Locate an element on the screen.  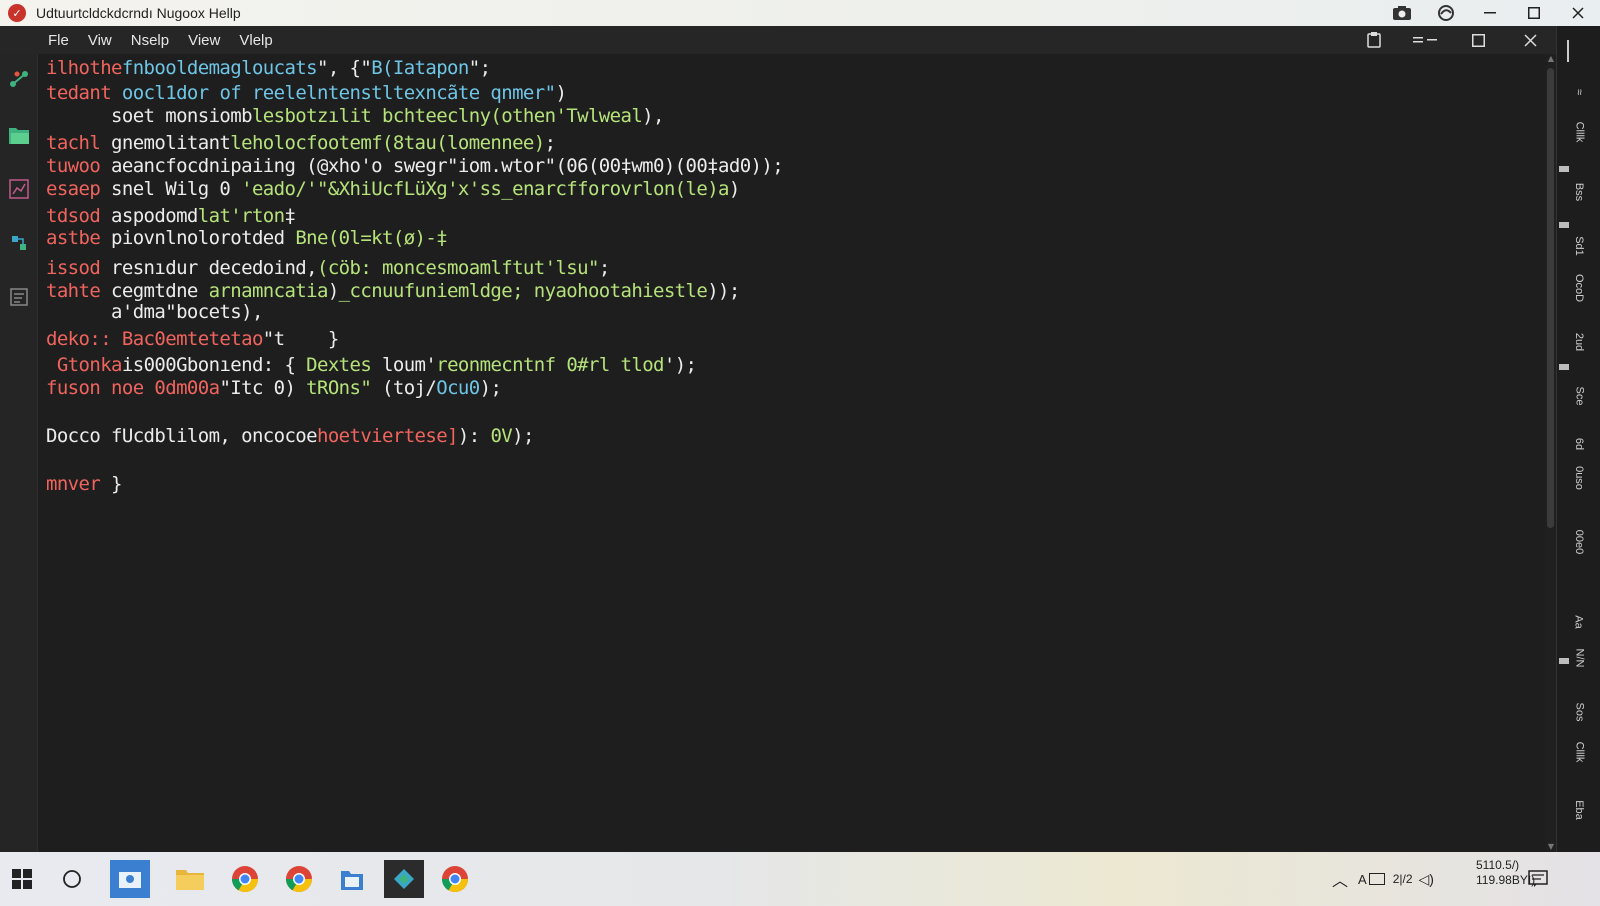
panel-grip-icon is located at coordinates (1572, 51).